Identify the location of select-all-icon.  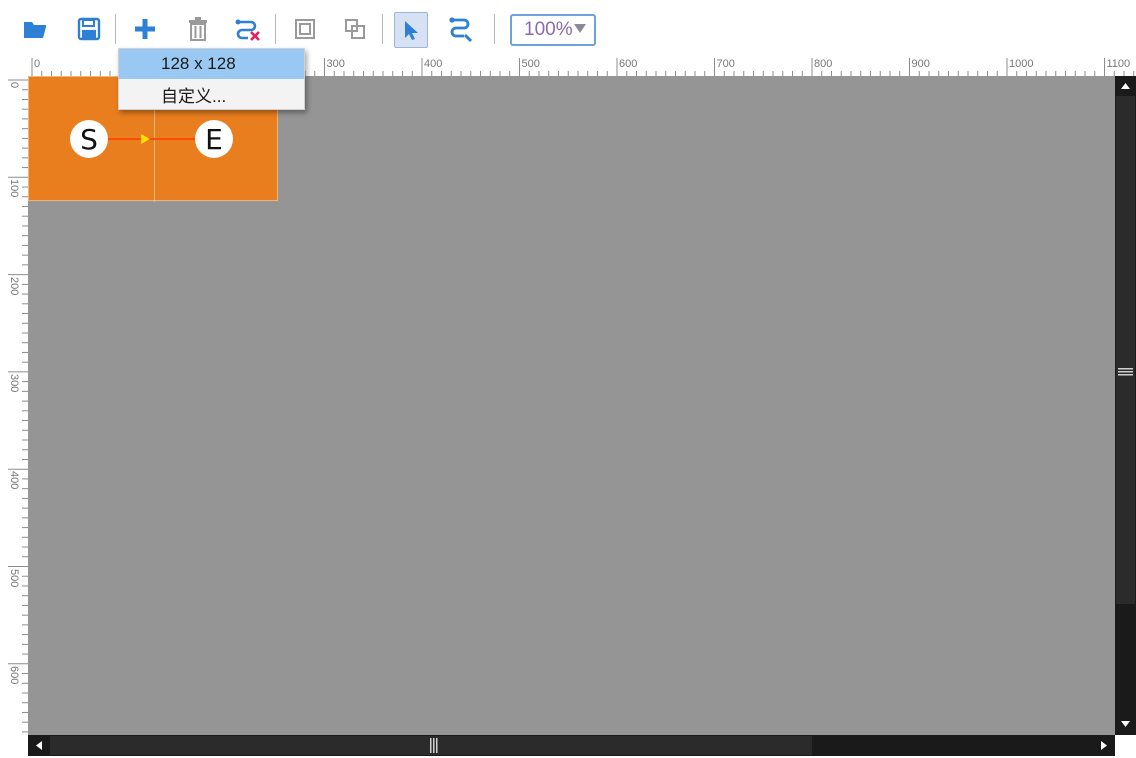
(305, 29).